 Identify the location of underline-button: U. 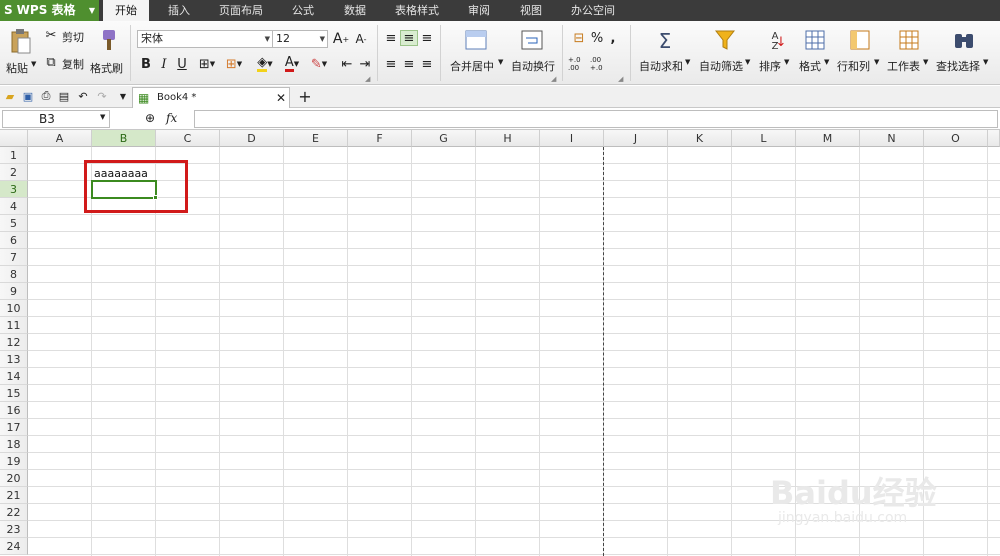
(182, 64).